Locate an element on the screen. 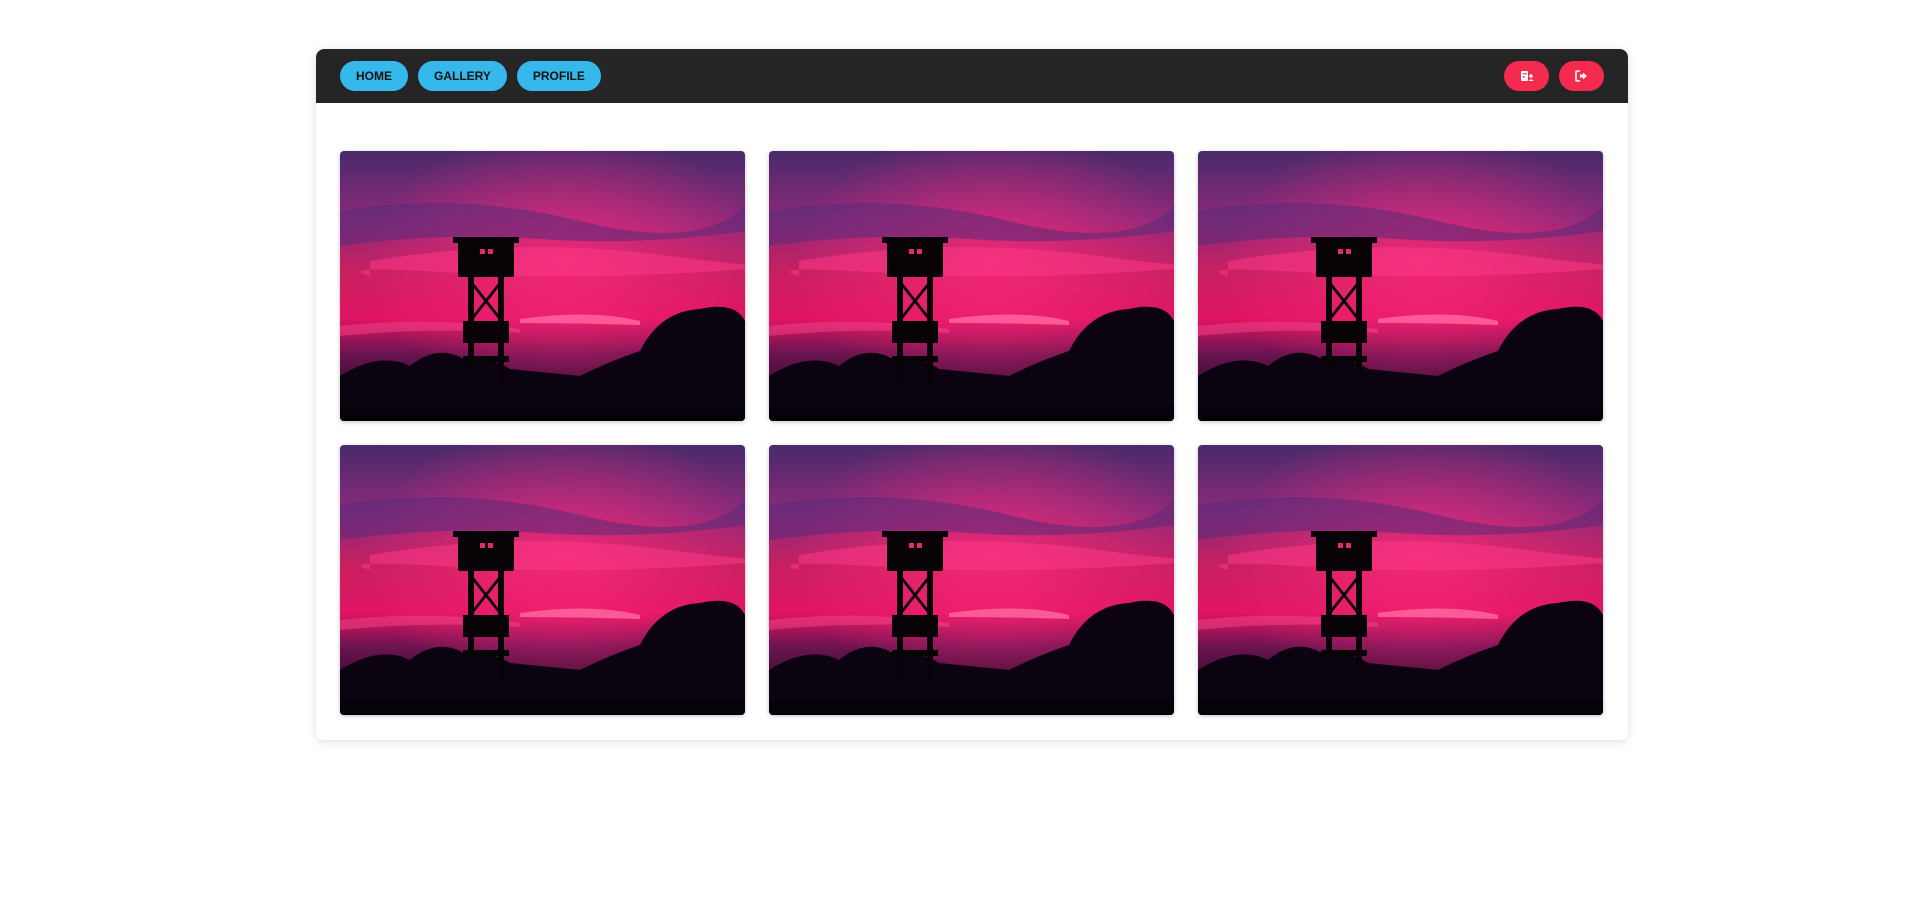 The width and height of the screenshot is (1920, 912). top-navbar: HOME GALLERY PROFILE is located at coordinates (972, 76).